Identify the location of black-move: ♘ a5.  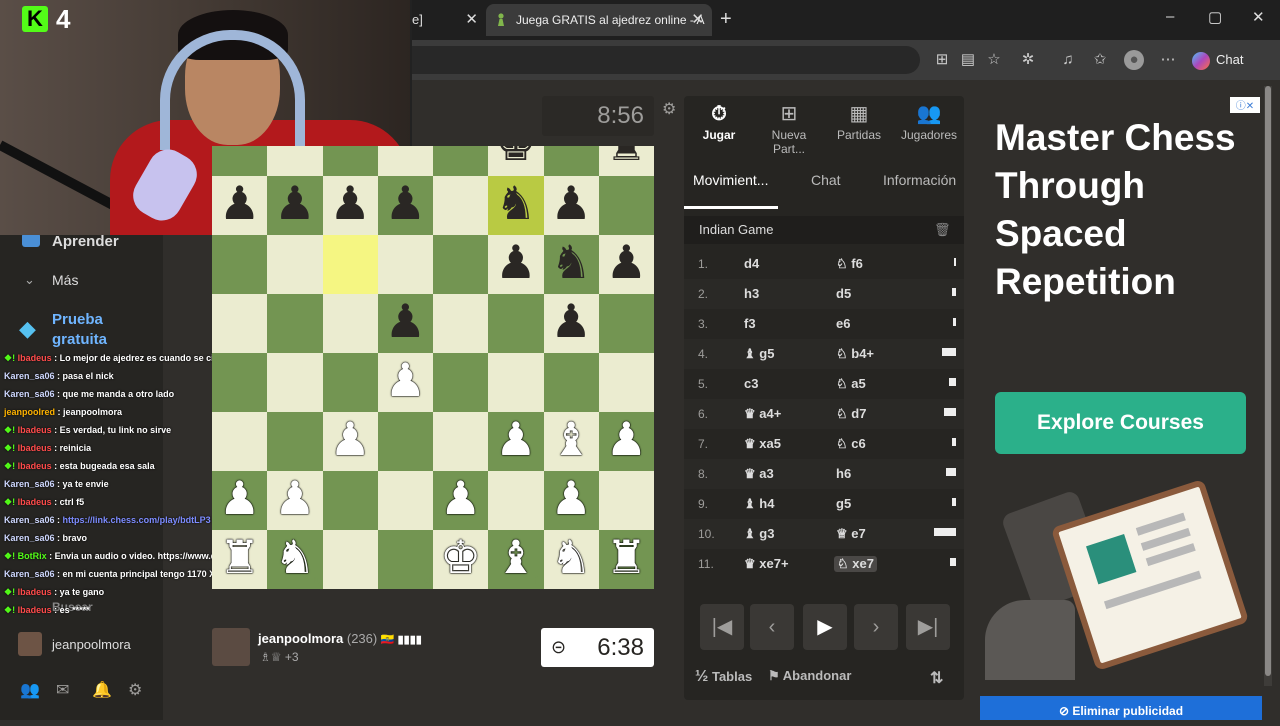
(851, 384).